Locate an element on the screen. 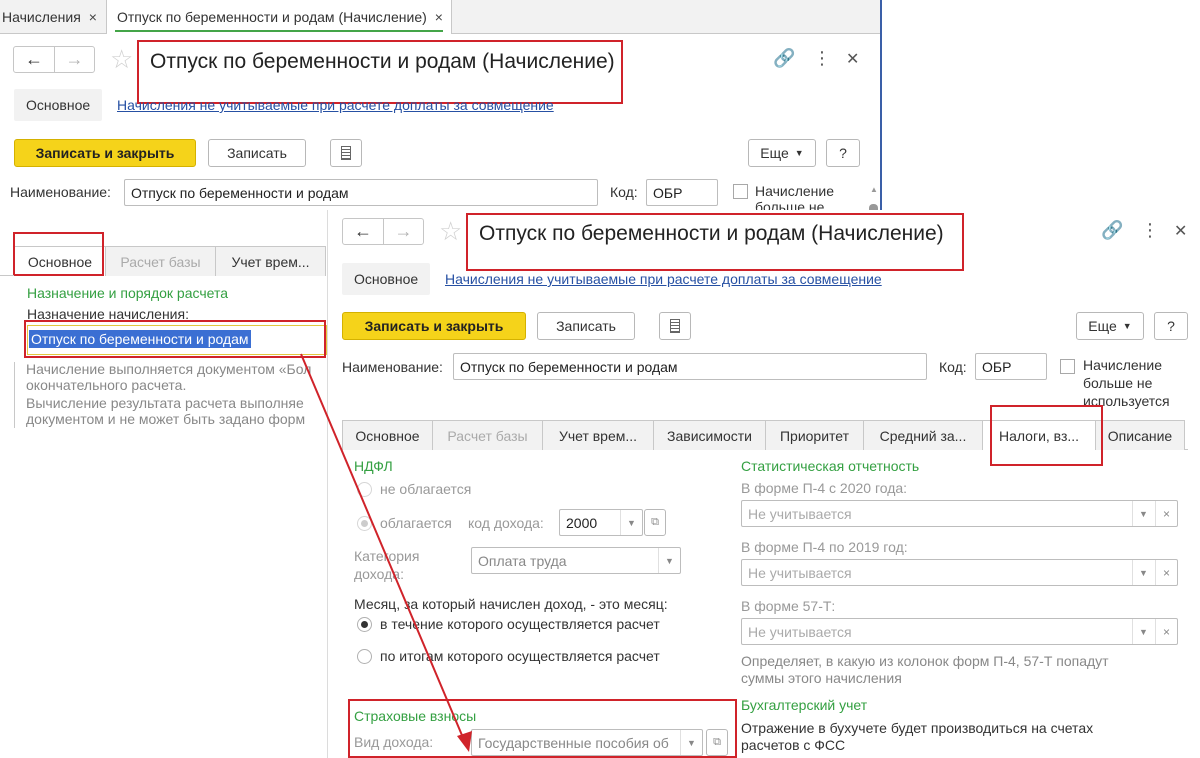  callout-arrow is located at coordinates (386, 552).